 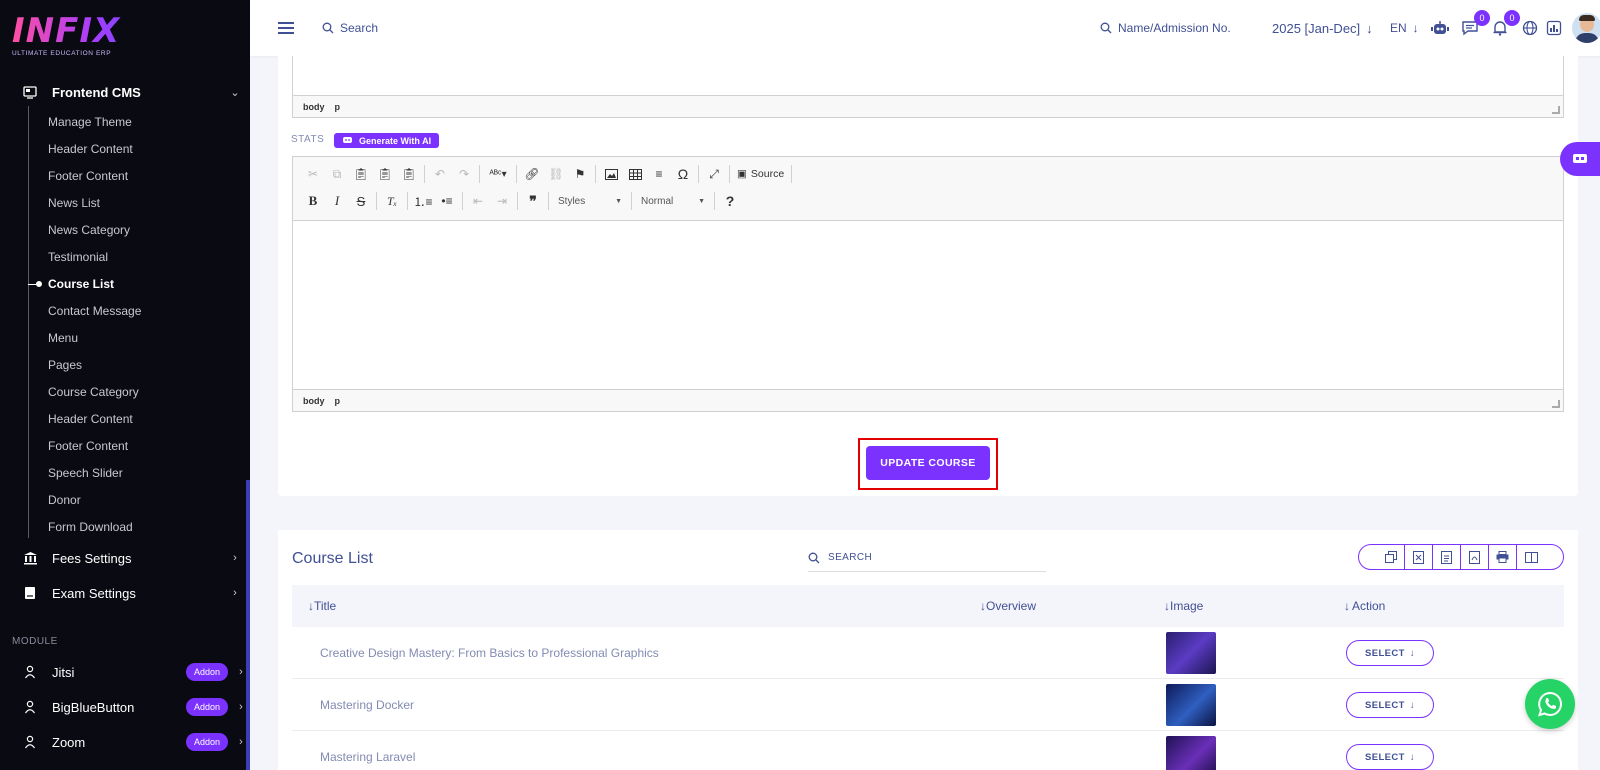 What do you see at coordinates (125, 558) in the screenshot?
I see `sidebar-group-fees-settings: Fees Settings ›` at bounding box center [125, 558].